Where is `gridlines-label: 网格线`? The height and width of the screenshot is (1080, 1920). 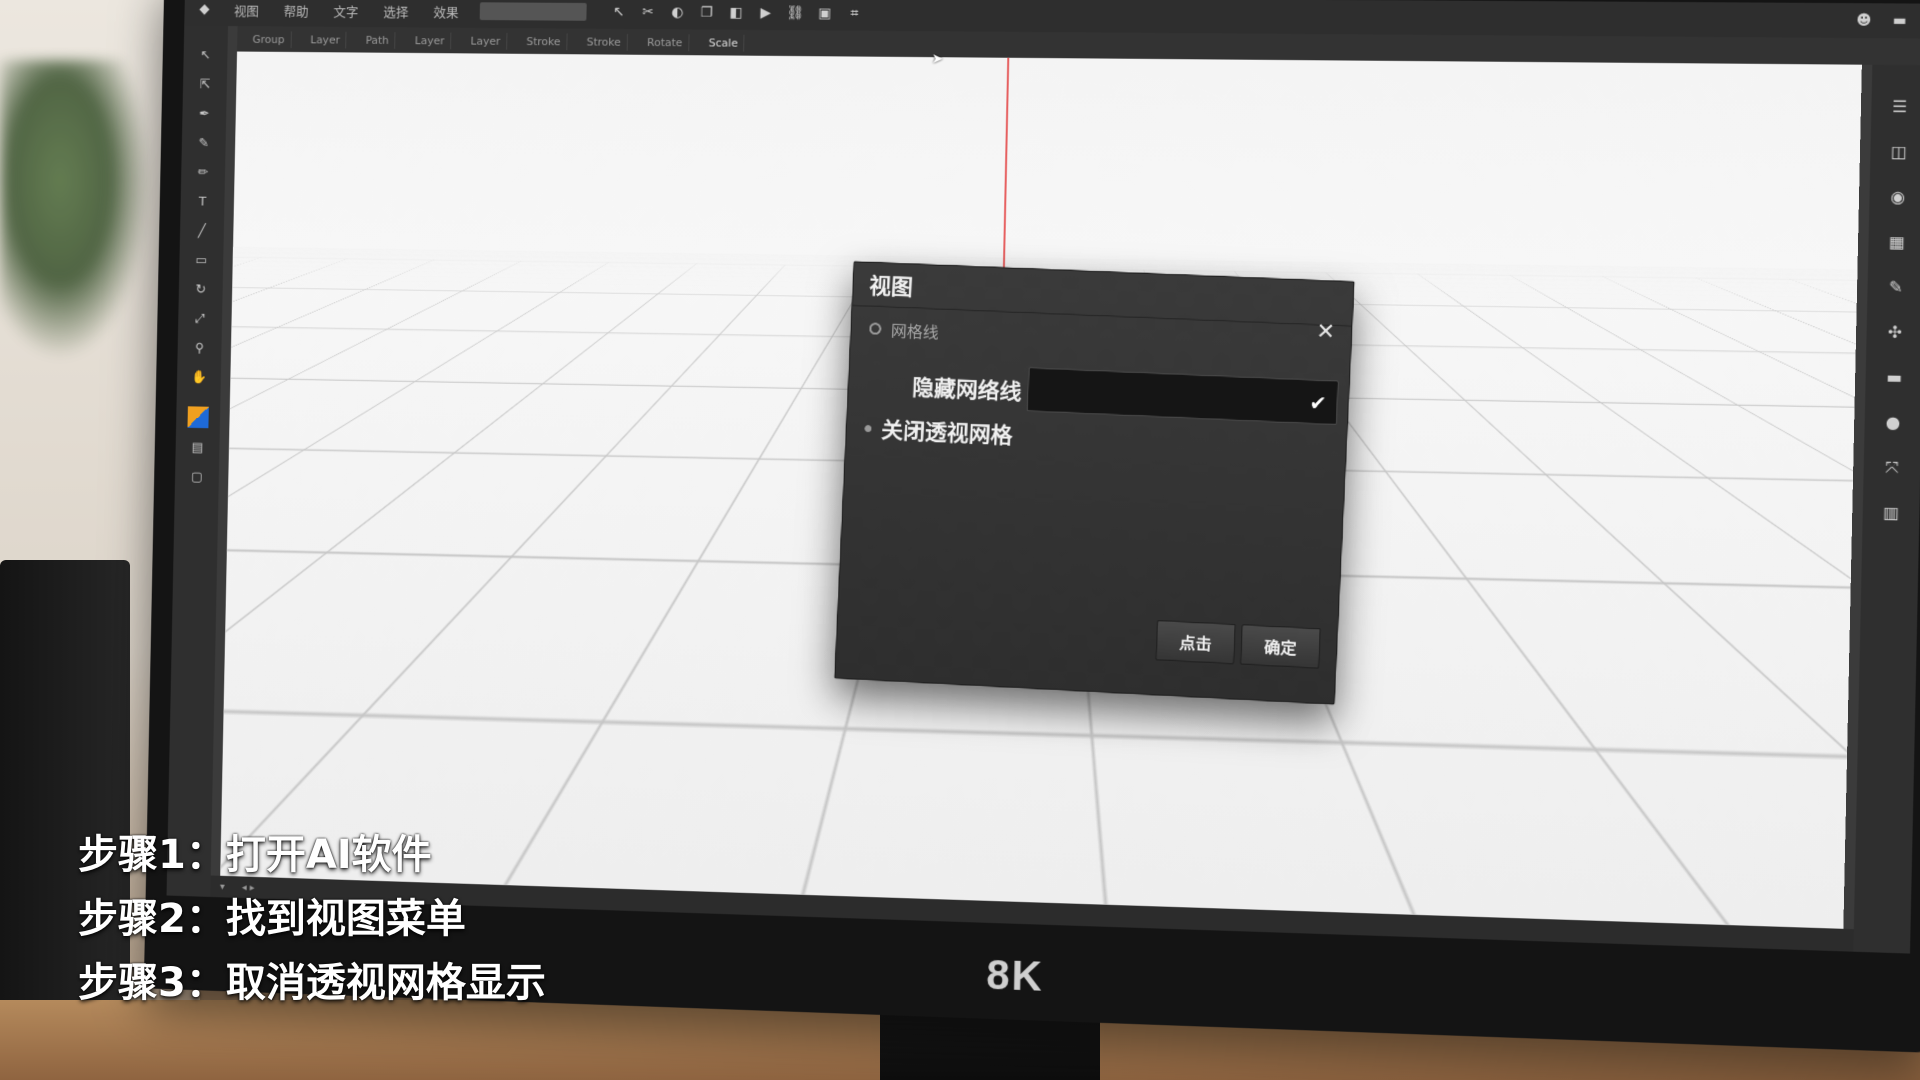 gridlines-label: 网格线 is located at coordinates (915, 332).